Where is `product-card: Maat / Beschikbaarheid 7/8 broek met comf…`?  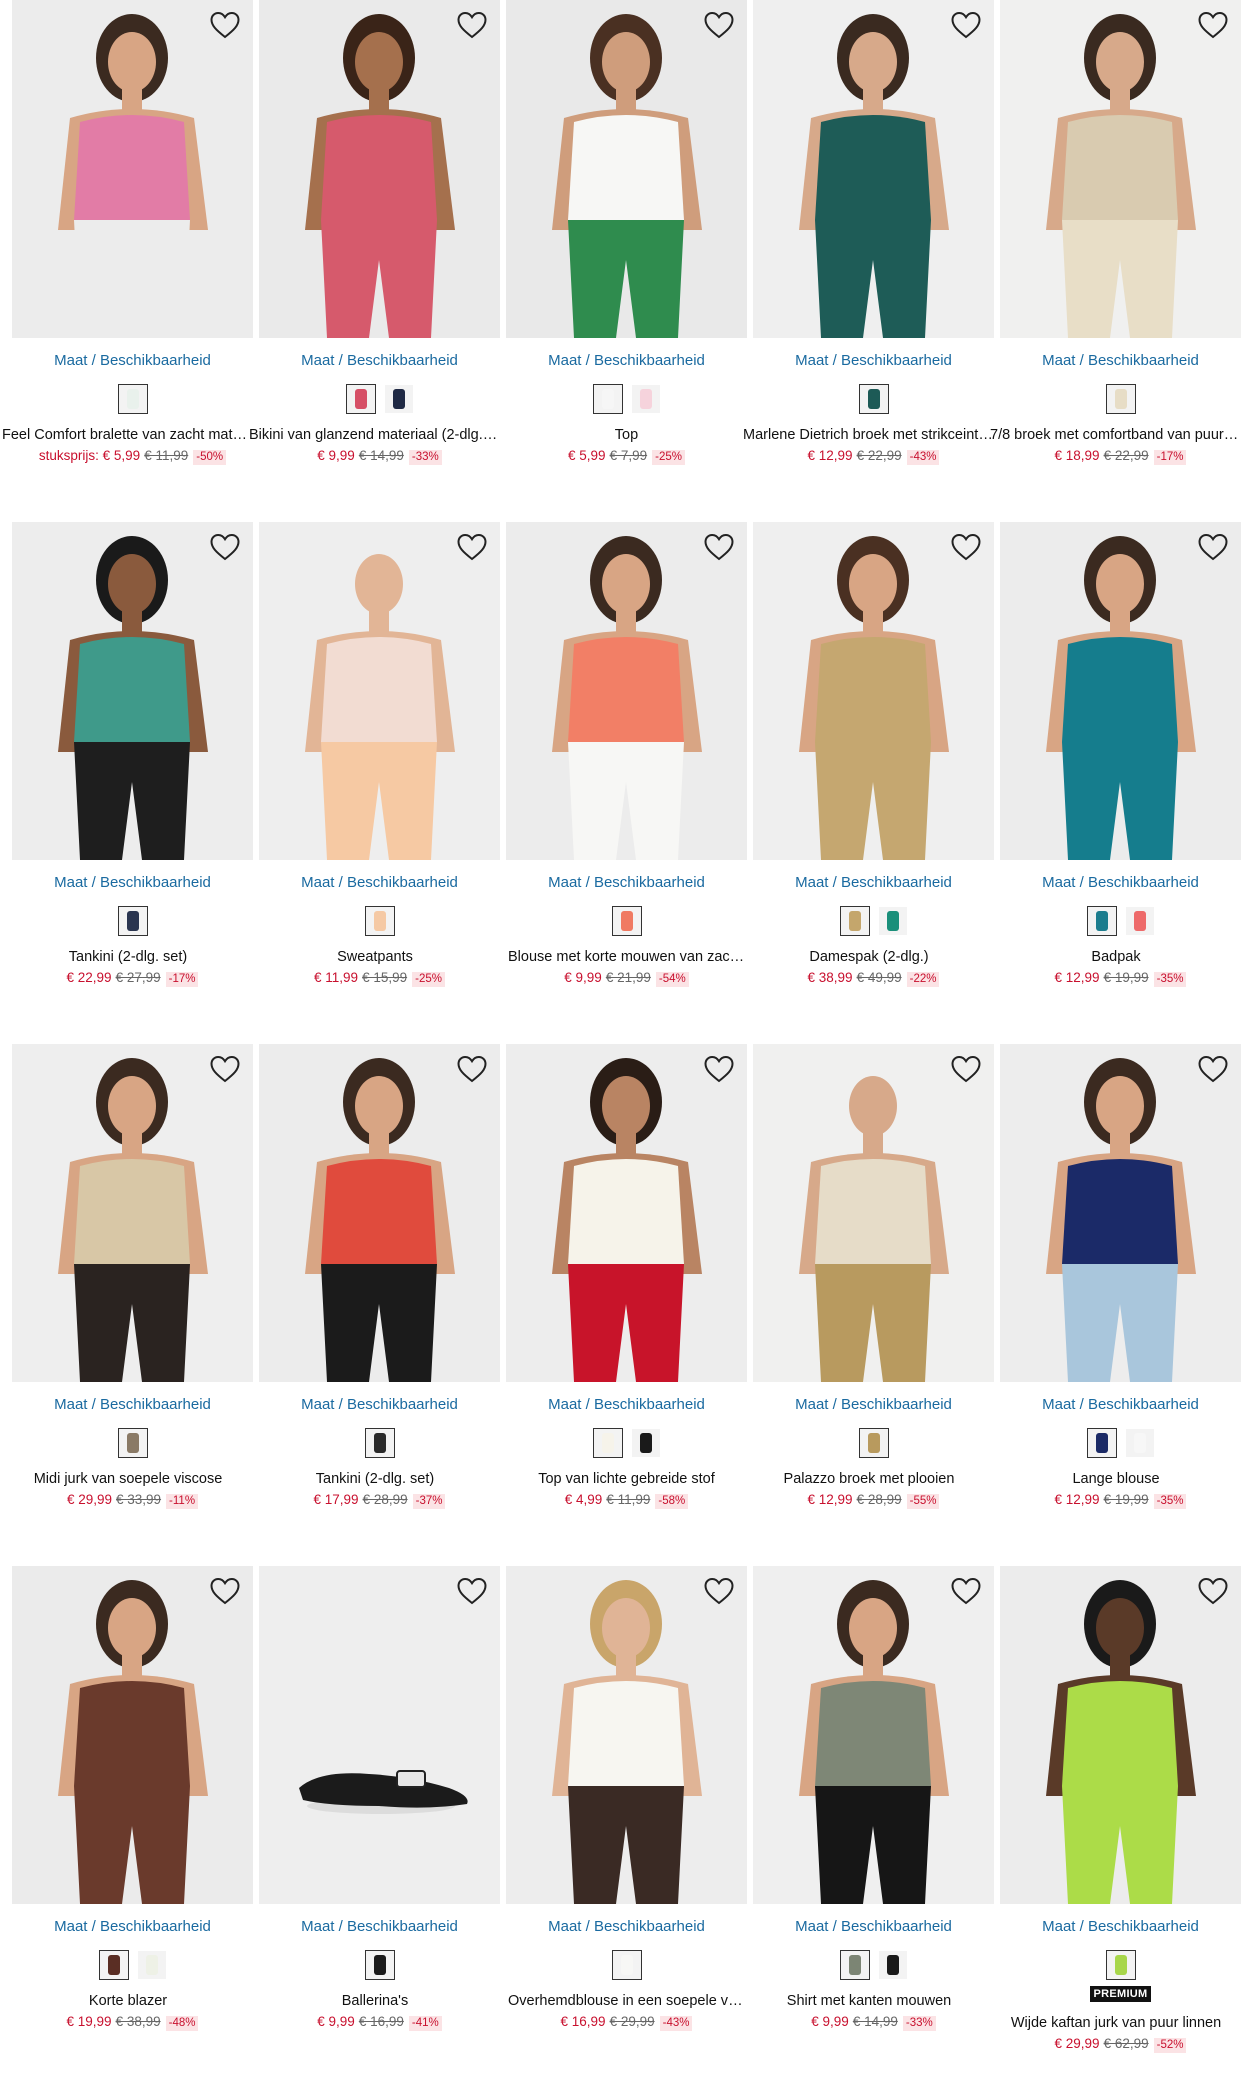
product-card: Maat / Beschikbaarheid 7/8 broek met comf… is located at coordinates (1117, 232).